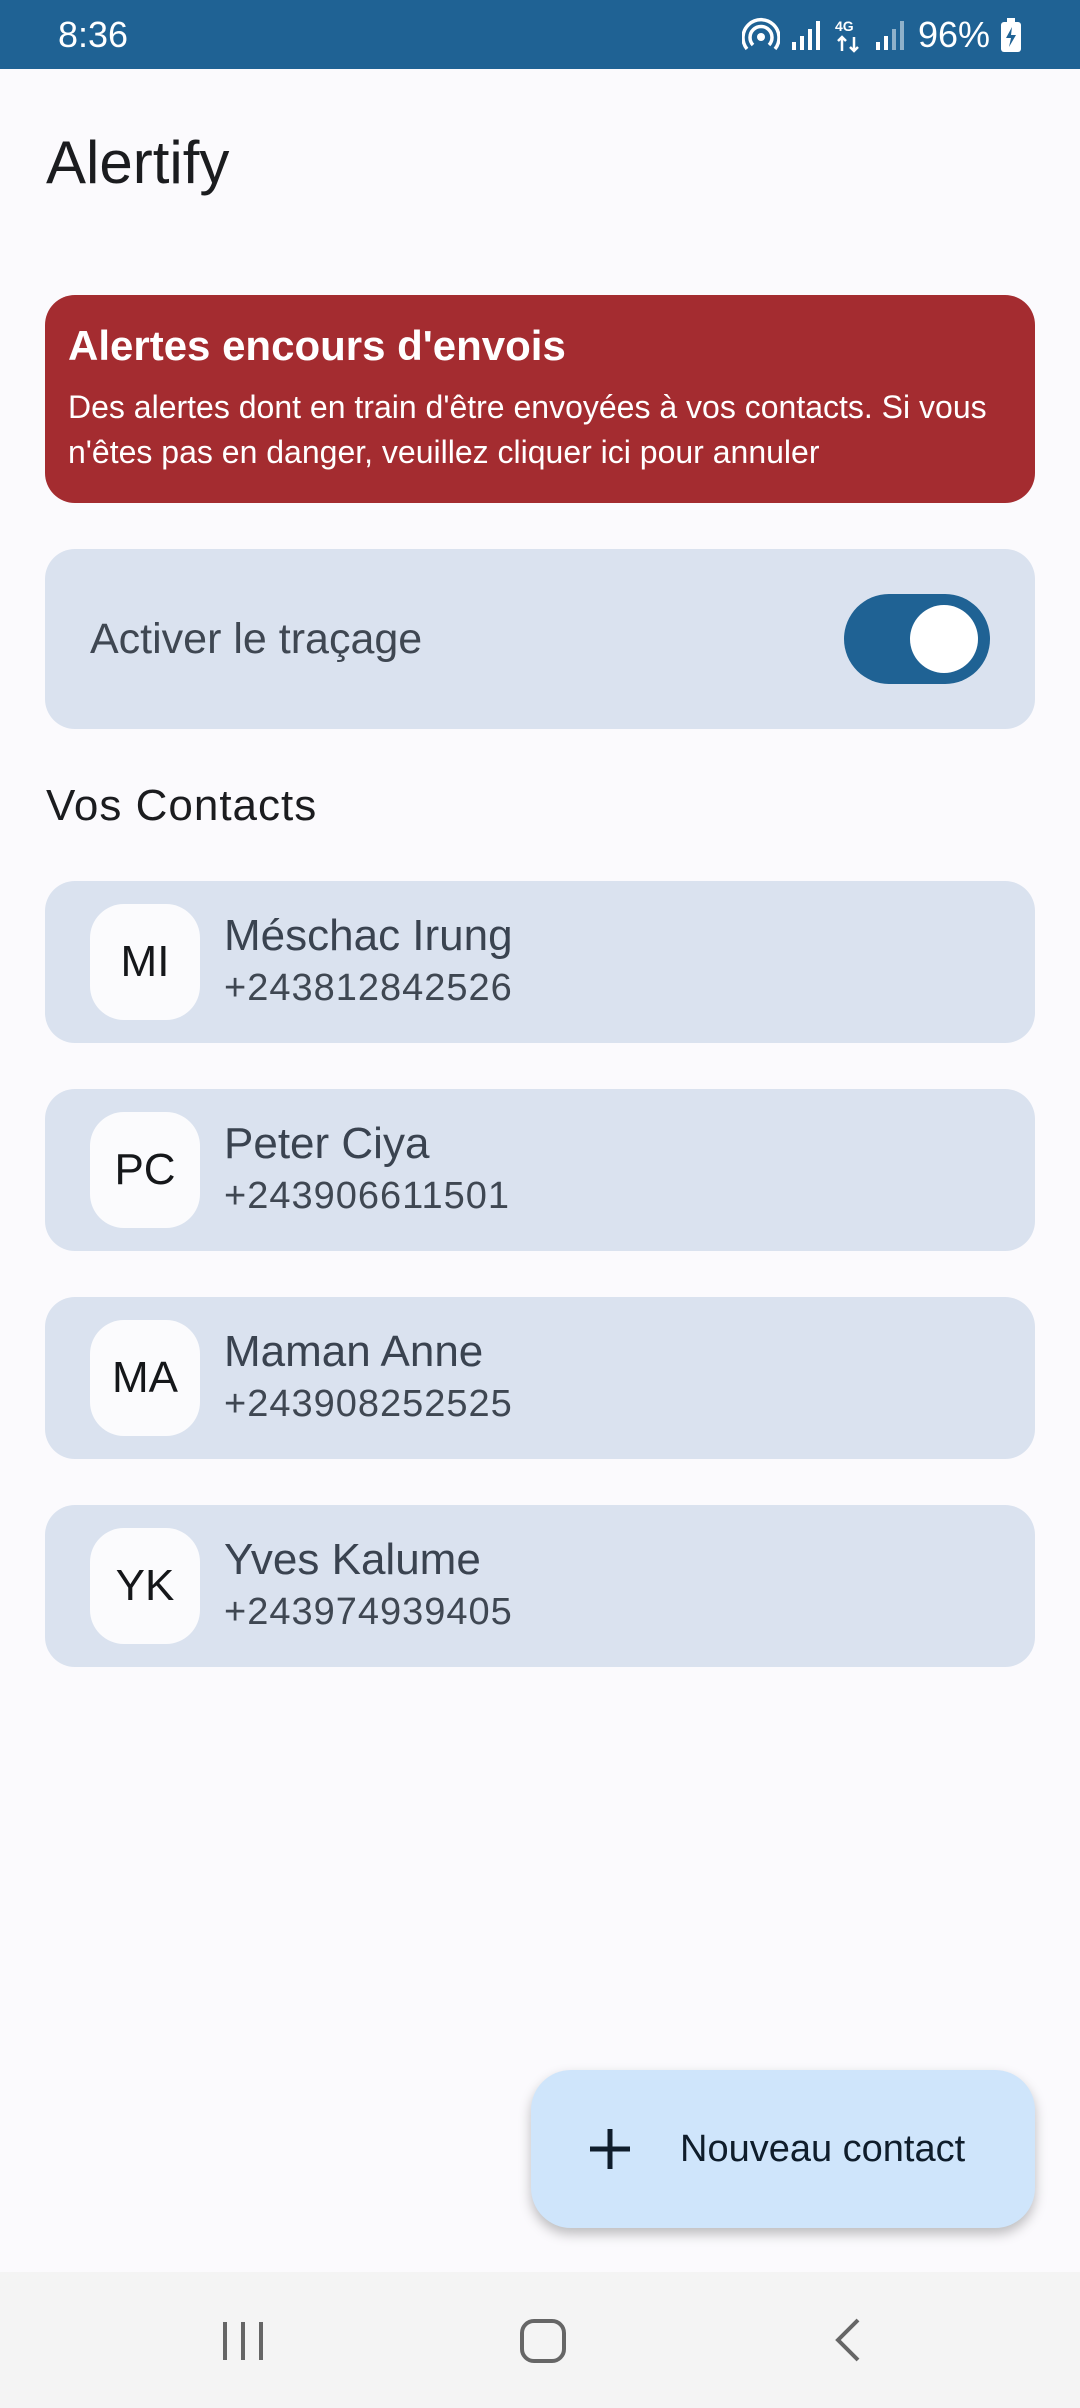 This screenshot has width=1080, height=2408. What do you see at coordinates (145, 1170) in the screenshot?
I see `avatar: PC` at bounding box center [145, 1170].